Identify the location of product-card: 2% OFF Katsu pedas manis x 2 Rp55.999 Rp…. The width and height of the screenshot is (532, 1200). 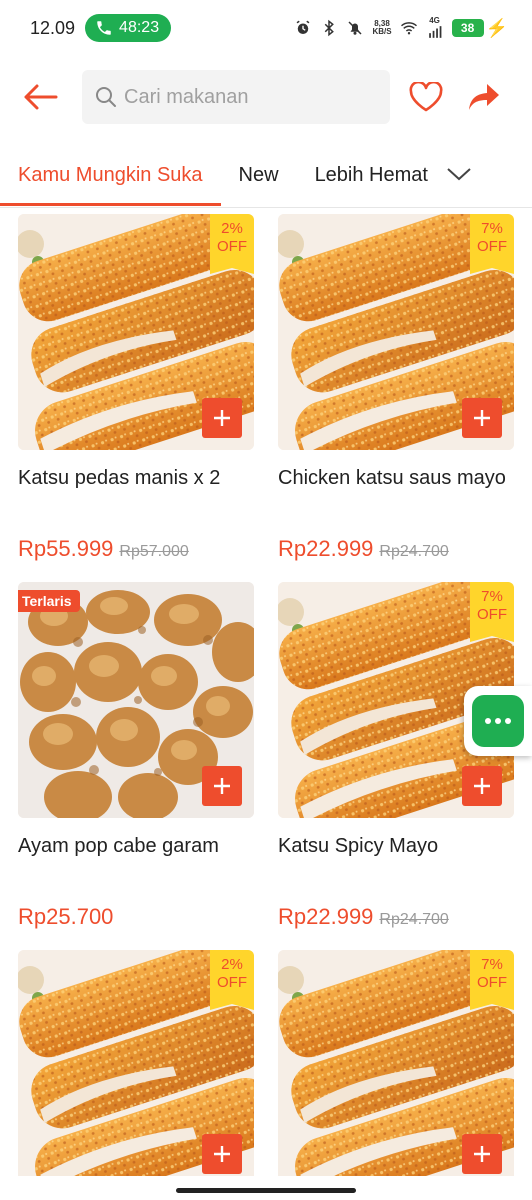
(136, 388).